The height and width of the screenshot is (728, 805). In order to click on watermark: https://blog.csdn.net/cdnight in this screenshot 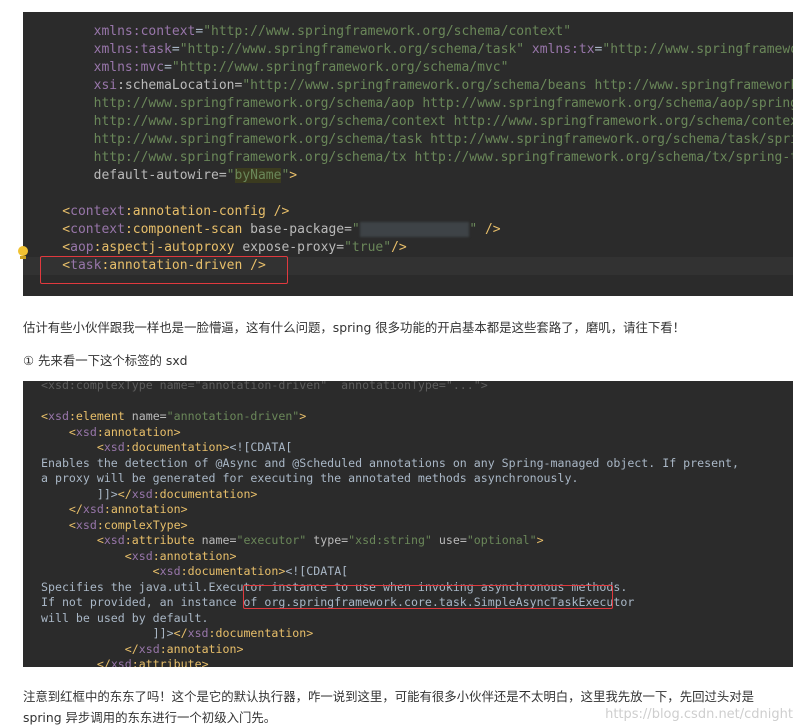, I will do `click(699, 714)`.